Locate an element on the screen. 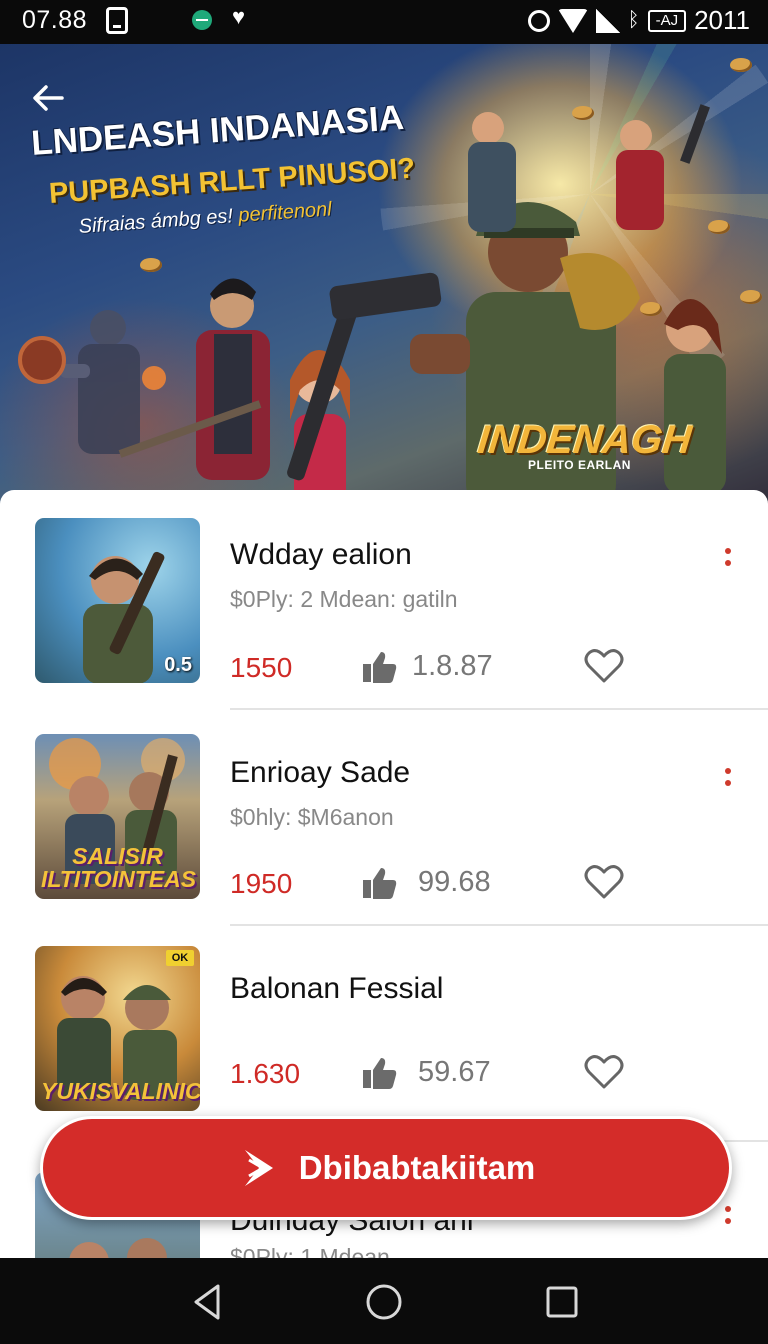 This screenshot has height=1344, width=768. item-rating: 59.67 is located at coordinates (454, 1072).